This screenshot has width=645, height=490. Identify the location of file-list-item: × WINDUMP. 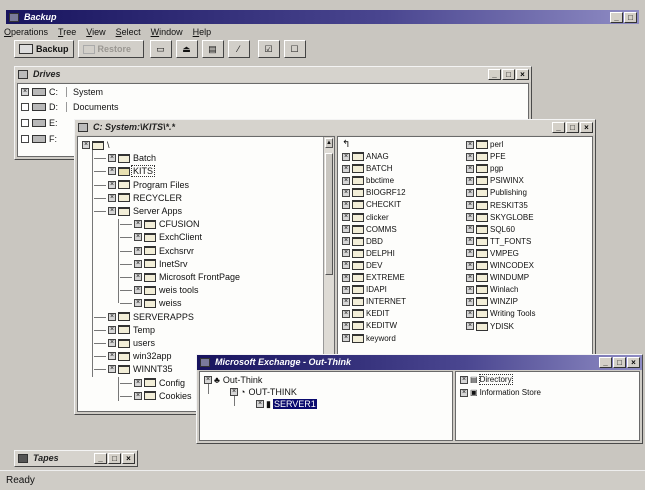
(497, 277).